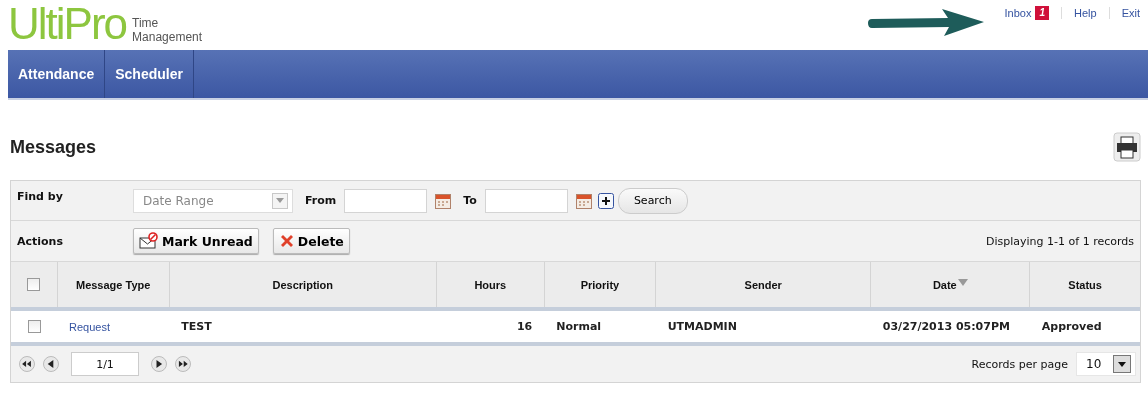 This screenshot has height=416, width=1148. Describe the element at coordinates (196, 326) in the screenshot. I see `table-cell: TEST` at that location.